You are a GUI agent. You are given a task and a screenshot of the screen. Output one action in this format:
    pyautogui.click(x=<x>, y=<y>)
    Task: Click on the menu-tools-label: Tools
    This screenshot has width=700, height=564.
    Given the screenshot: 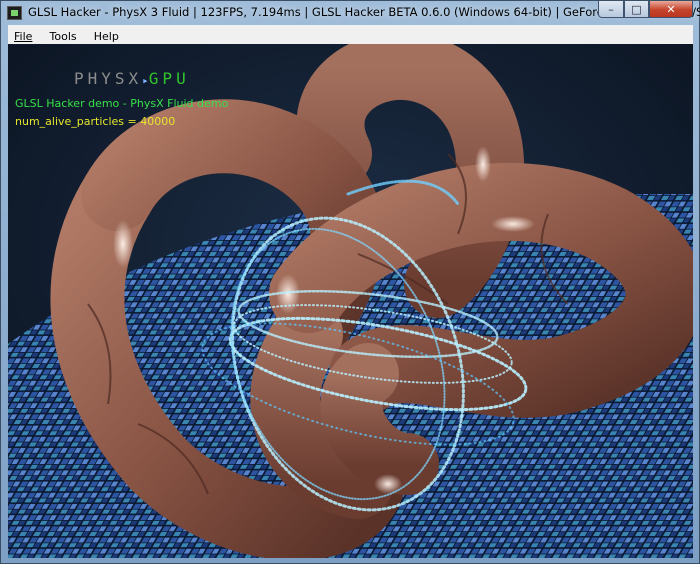 What is the action you would take?
    pyautogui.click(x=63, y=36)
    